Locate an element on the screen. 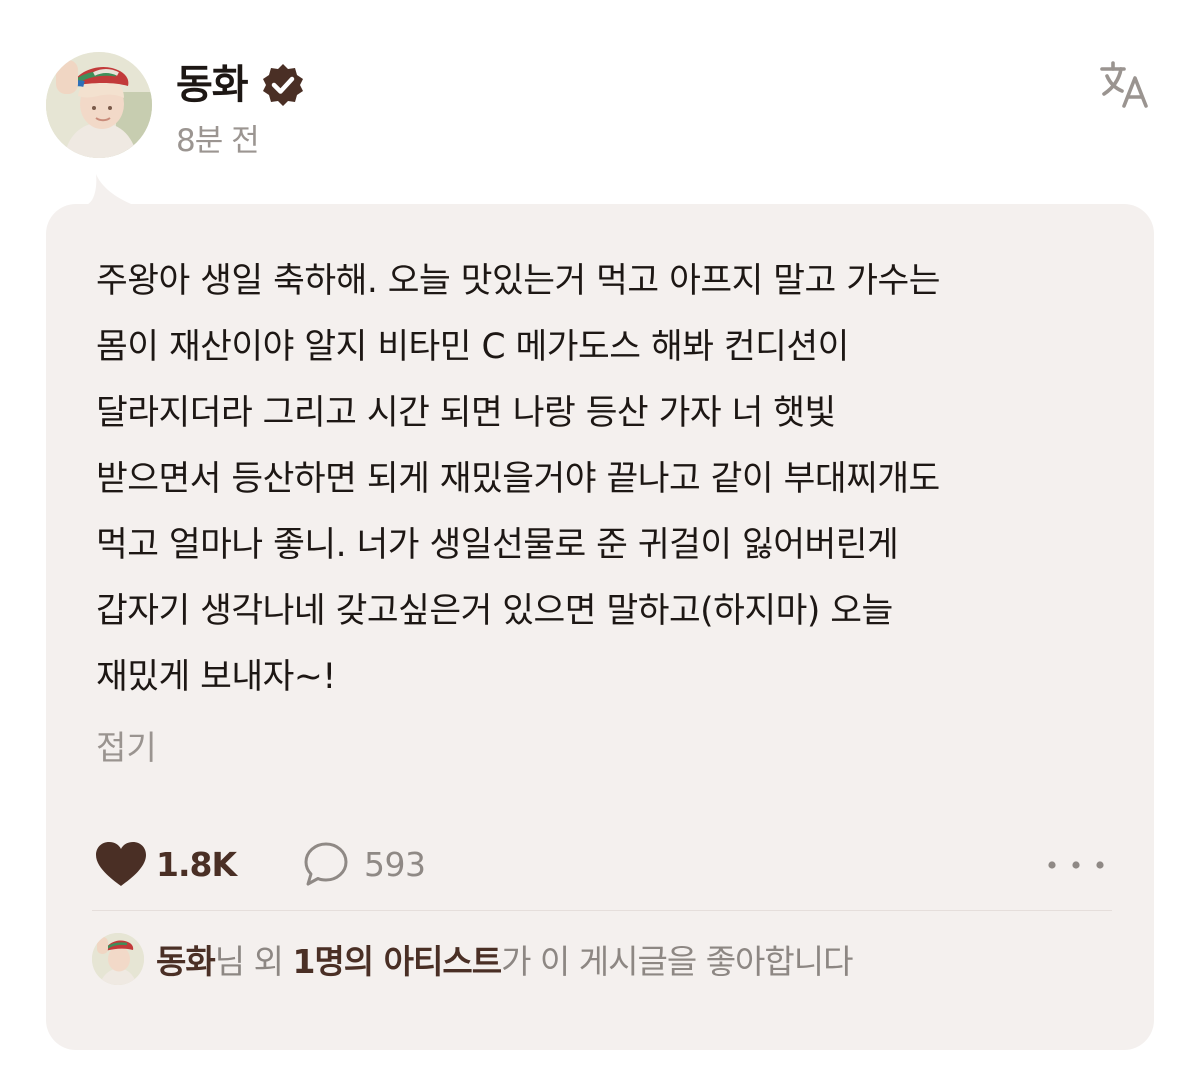 Image resolution: width=1200 pixels, height=1090 pixels. liker-name: 동화 is located at coordinates (186, 961).